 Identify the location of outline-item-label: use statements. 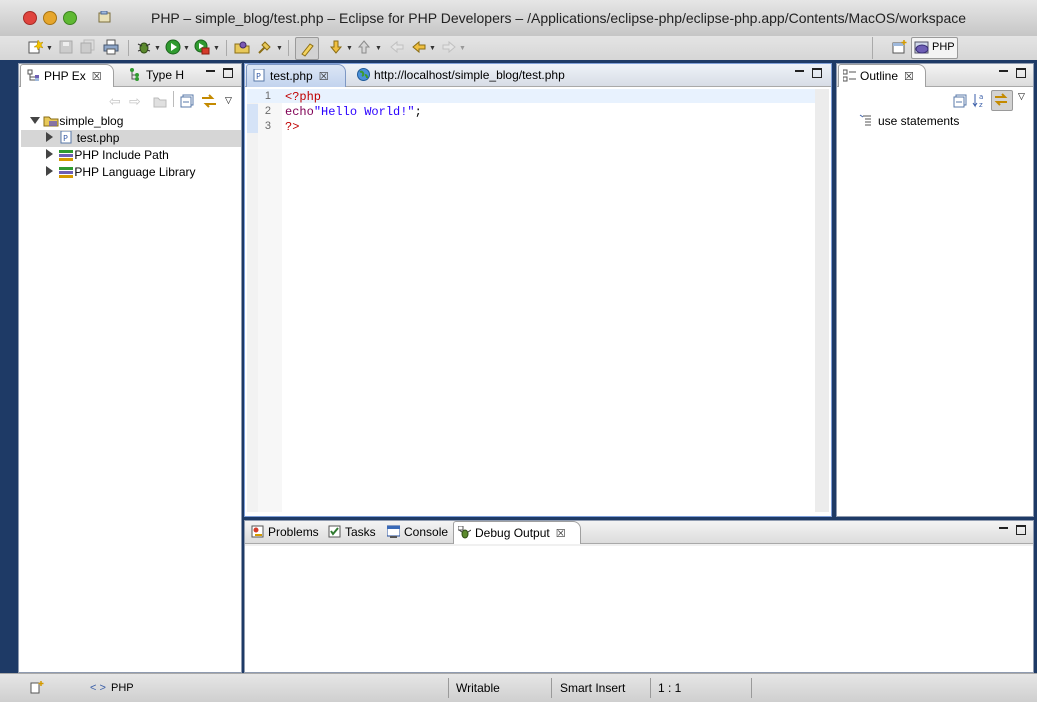
(919, 121).